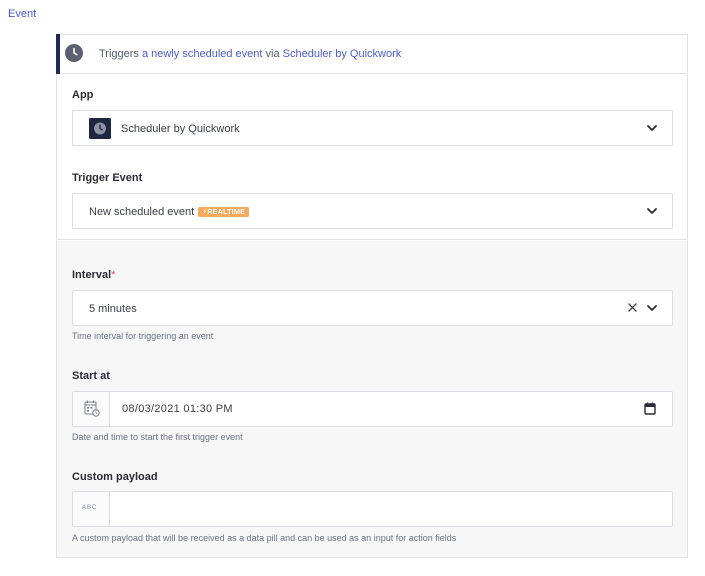  Describe the element at coordinates (58, 54) in the screenshot. I see `header-accent-bar` at that location.